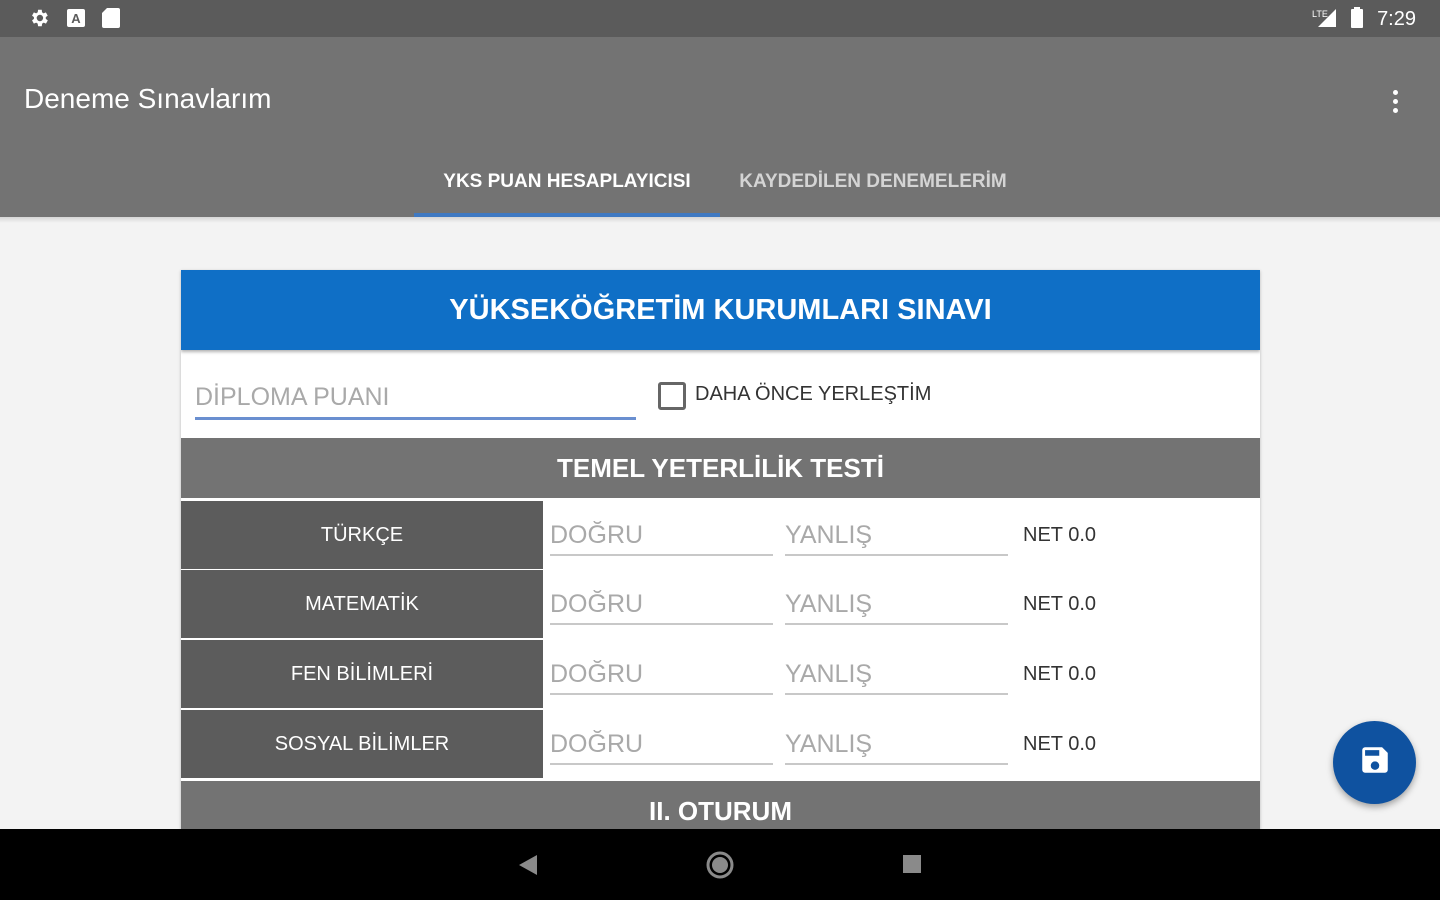  I want to click on navigation-bar, so click(720, 864).